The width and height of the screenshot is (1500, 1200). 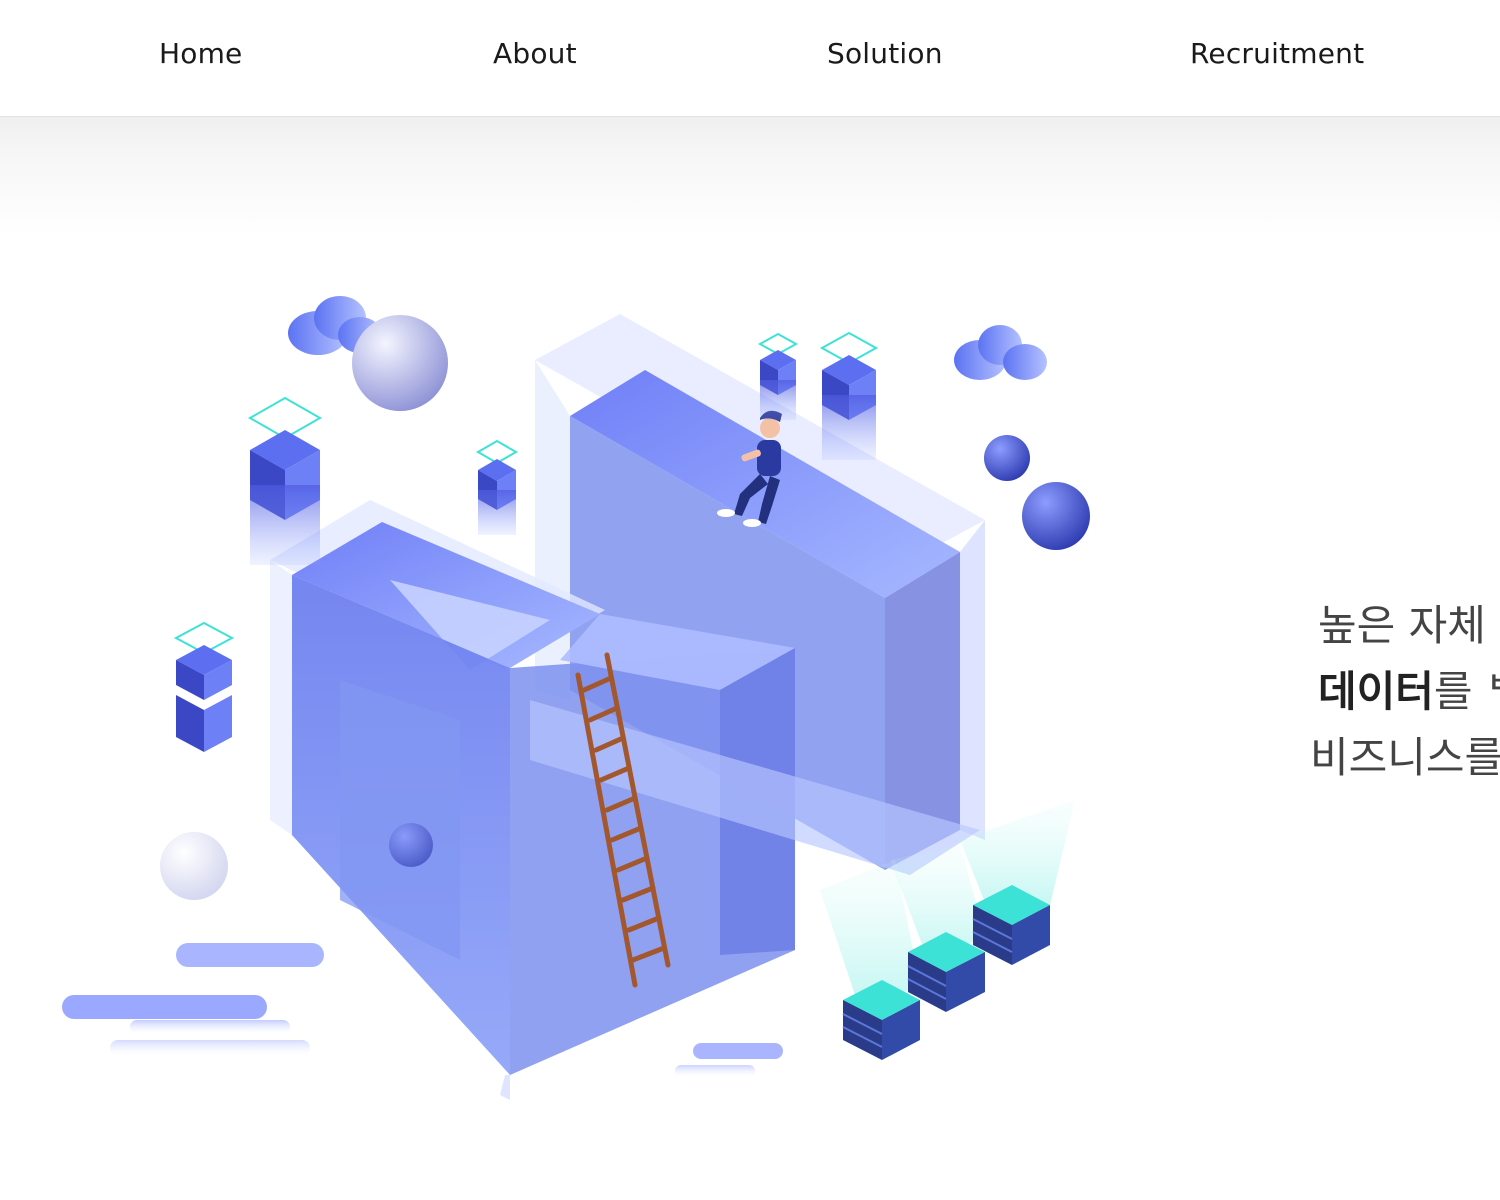 I want to click on hero-line-2-rest: 를 ᄇ, so click(x=1466, y=691).